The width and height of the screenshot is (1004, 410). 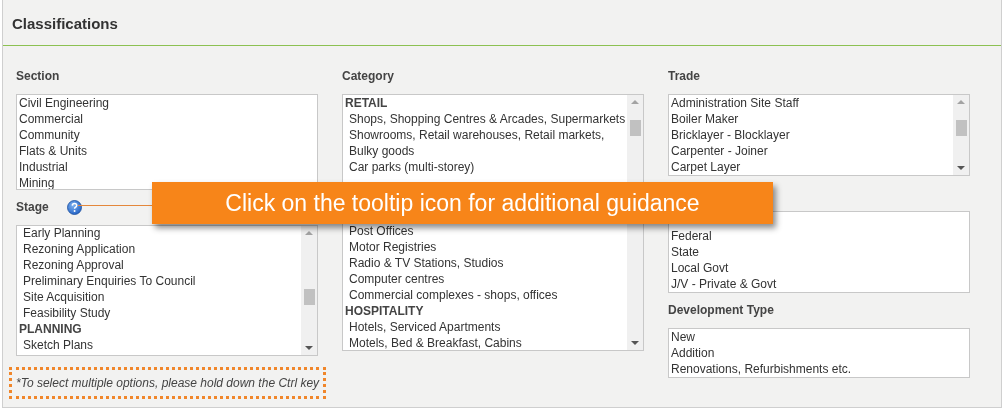 What do you see at coordinates (368, 76) in the screenshot?
I see `field-label: Category` at bounding box center [368, 76].